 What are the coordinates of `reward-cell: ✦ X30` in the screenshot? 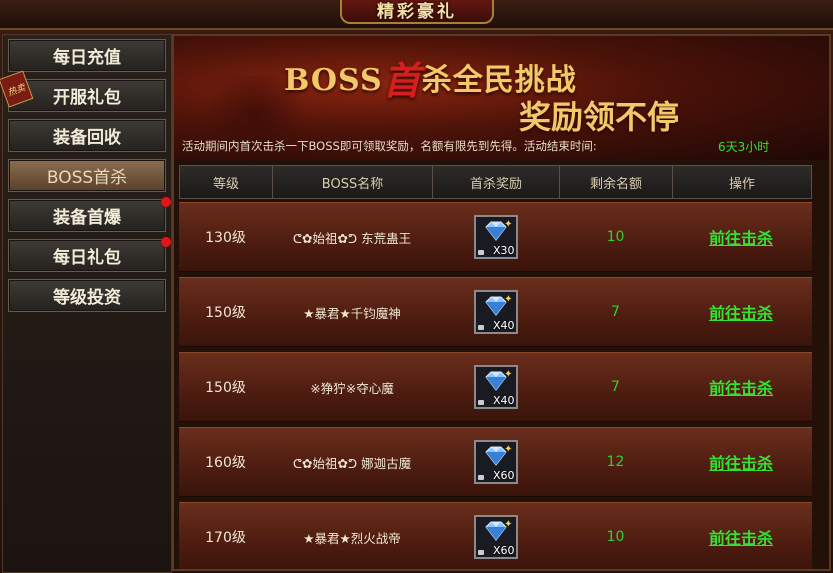 It's located at (495, 237).